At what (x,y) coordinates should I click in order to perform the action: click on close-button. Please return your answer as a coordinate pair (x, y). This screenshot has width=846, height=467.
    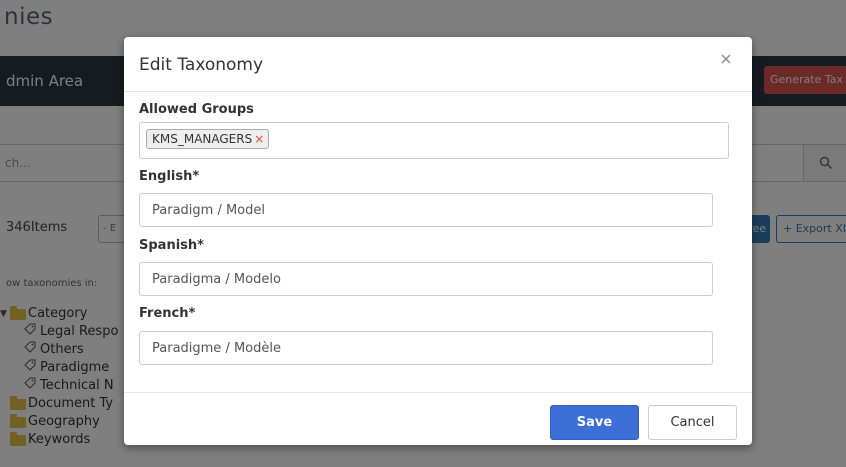
    Looking at the image, I should click on (726, 59).